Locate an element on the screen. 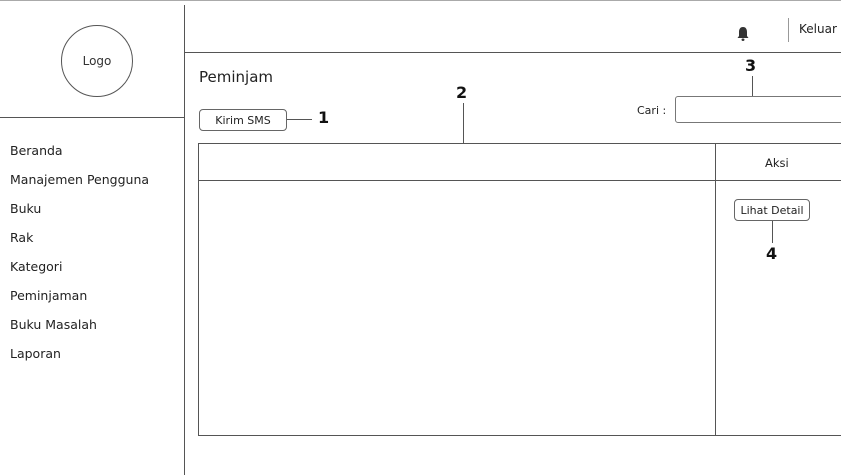 The height and width of the screenshot is (475, 841). callout-1: 1 is located at coordinates (324, 117).